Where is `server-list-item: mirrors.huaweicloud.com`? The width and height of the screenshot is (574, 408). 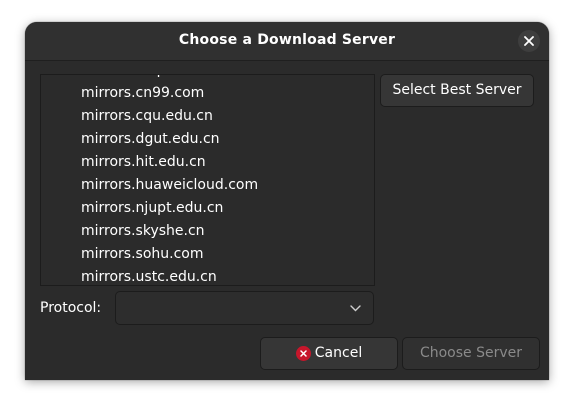 server-list-item: mirrors.huaweicloud.com is located at coordinates (169, 185).